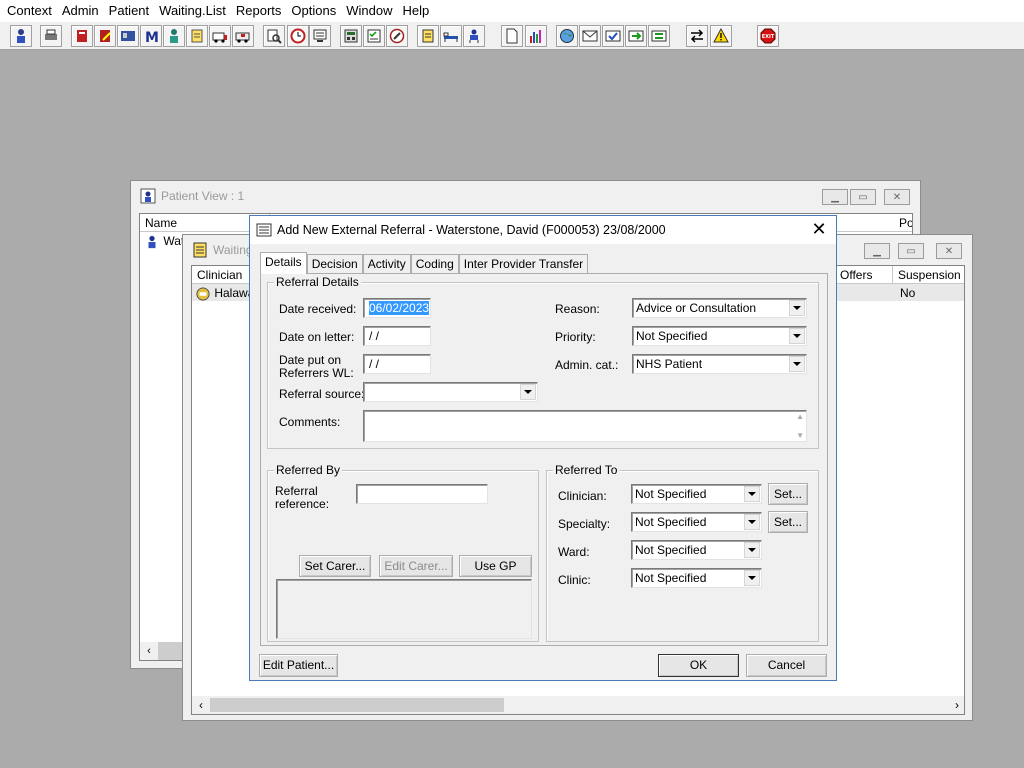 This screenshot has width=1024, height=768. I want to click on horizontal-scrollbar: ‹ ›, so click(578, 705).